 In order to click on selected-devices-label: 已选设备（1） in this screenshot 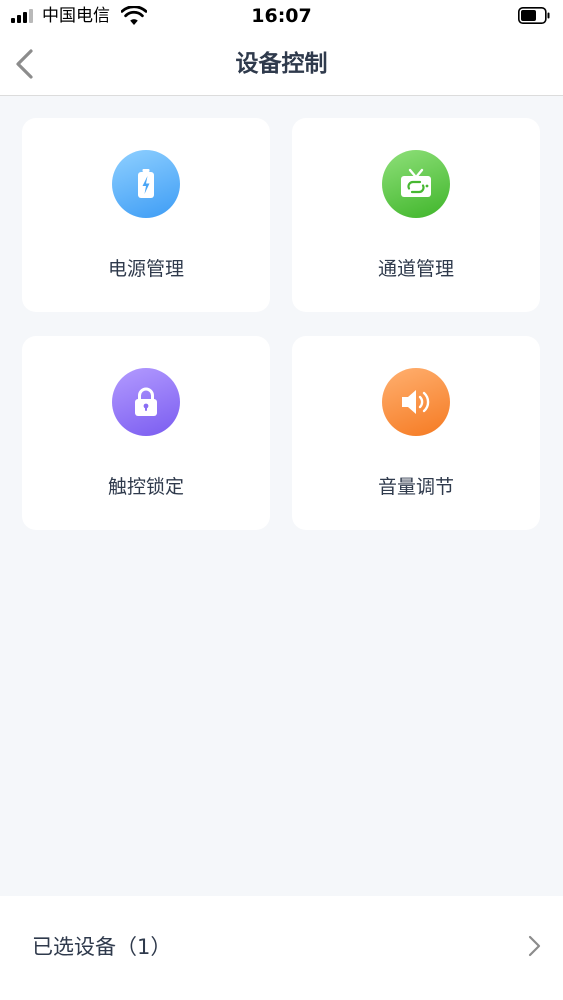, I will do `click(102, 947)`.